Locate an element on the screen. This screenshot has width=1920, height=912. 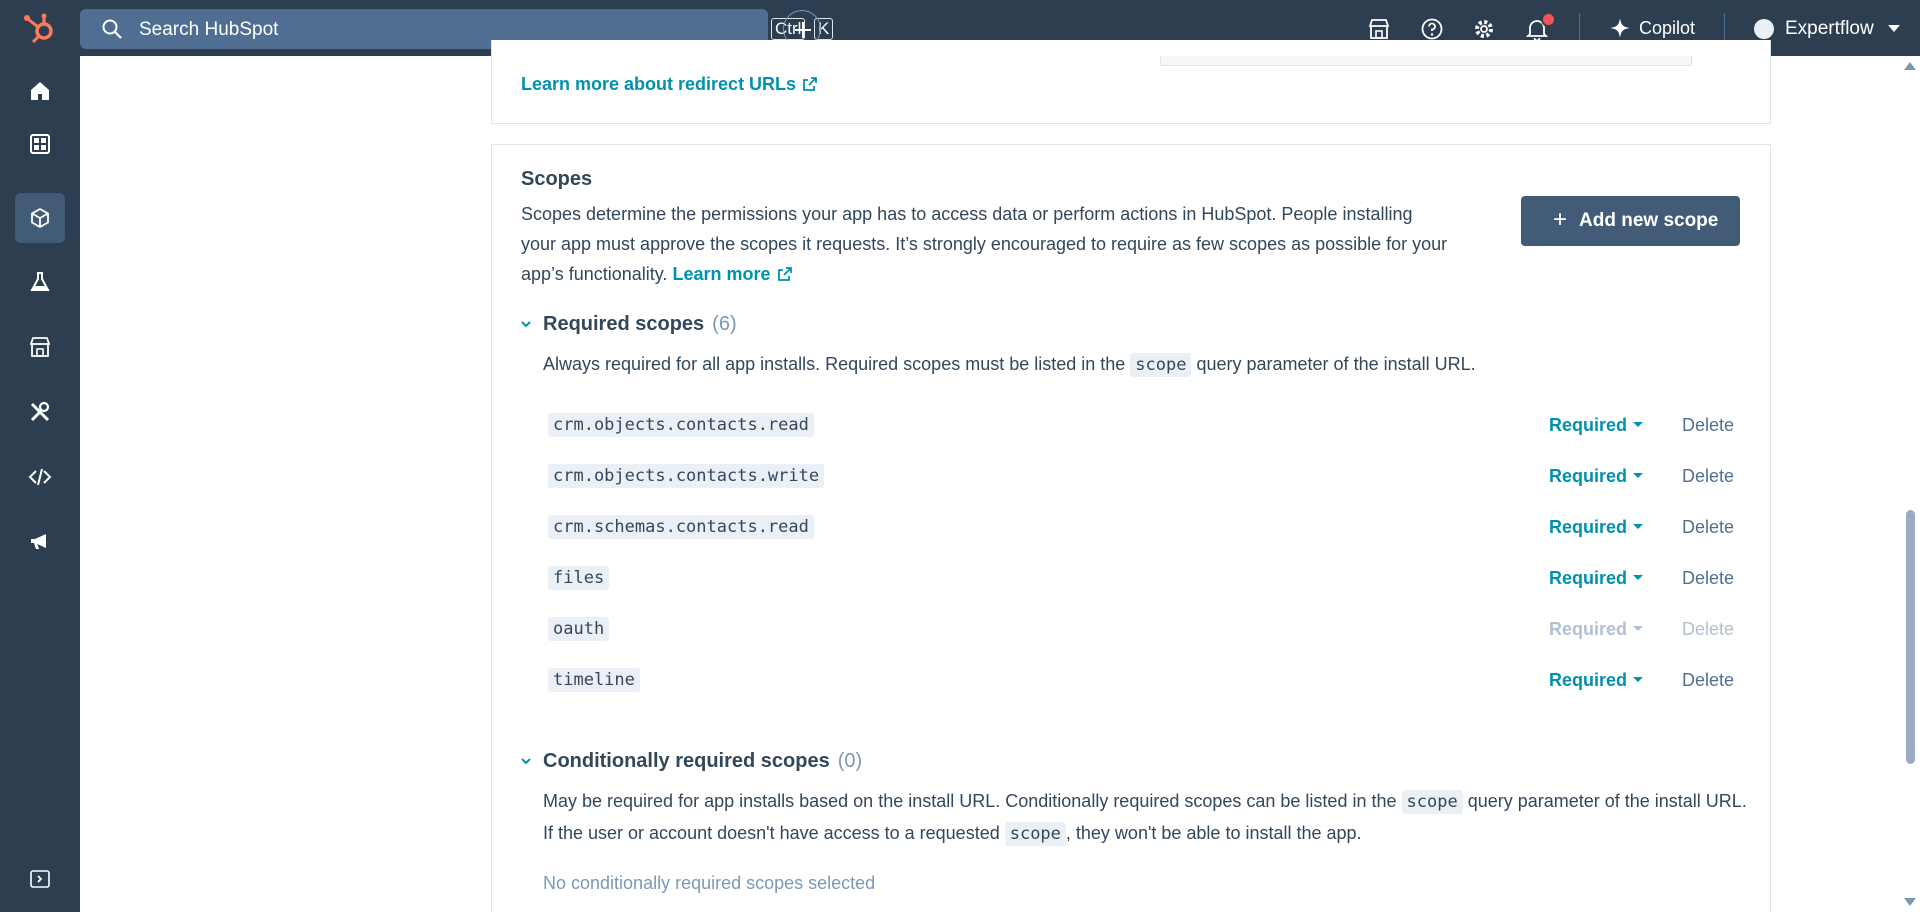
copilot-label: Copilot is located at coordinates (1667, 28).